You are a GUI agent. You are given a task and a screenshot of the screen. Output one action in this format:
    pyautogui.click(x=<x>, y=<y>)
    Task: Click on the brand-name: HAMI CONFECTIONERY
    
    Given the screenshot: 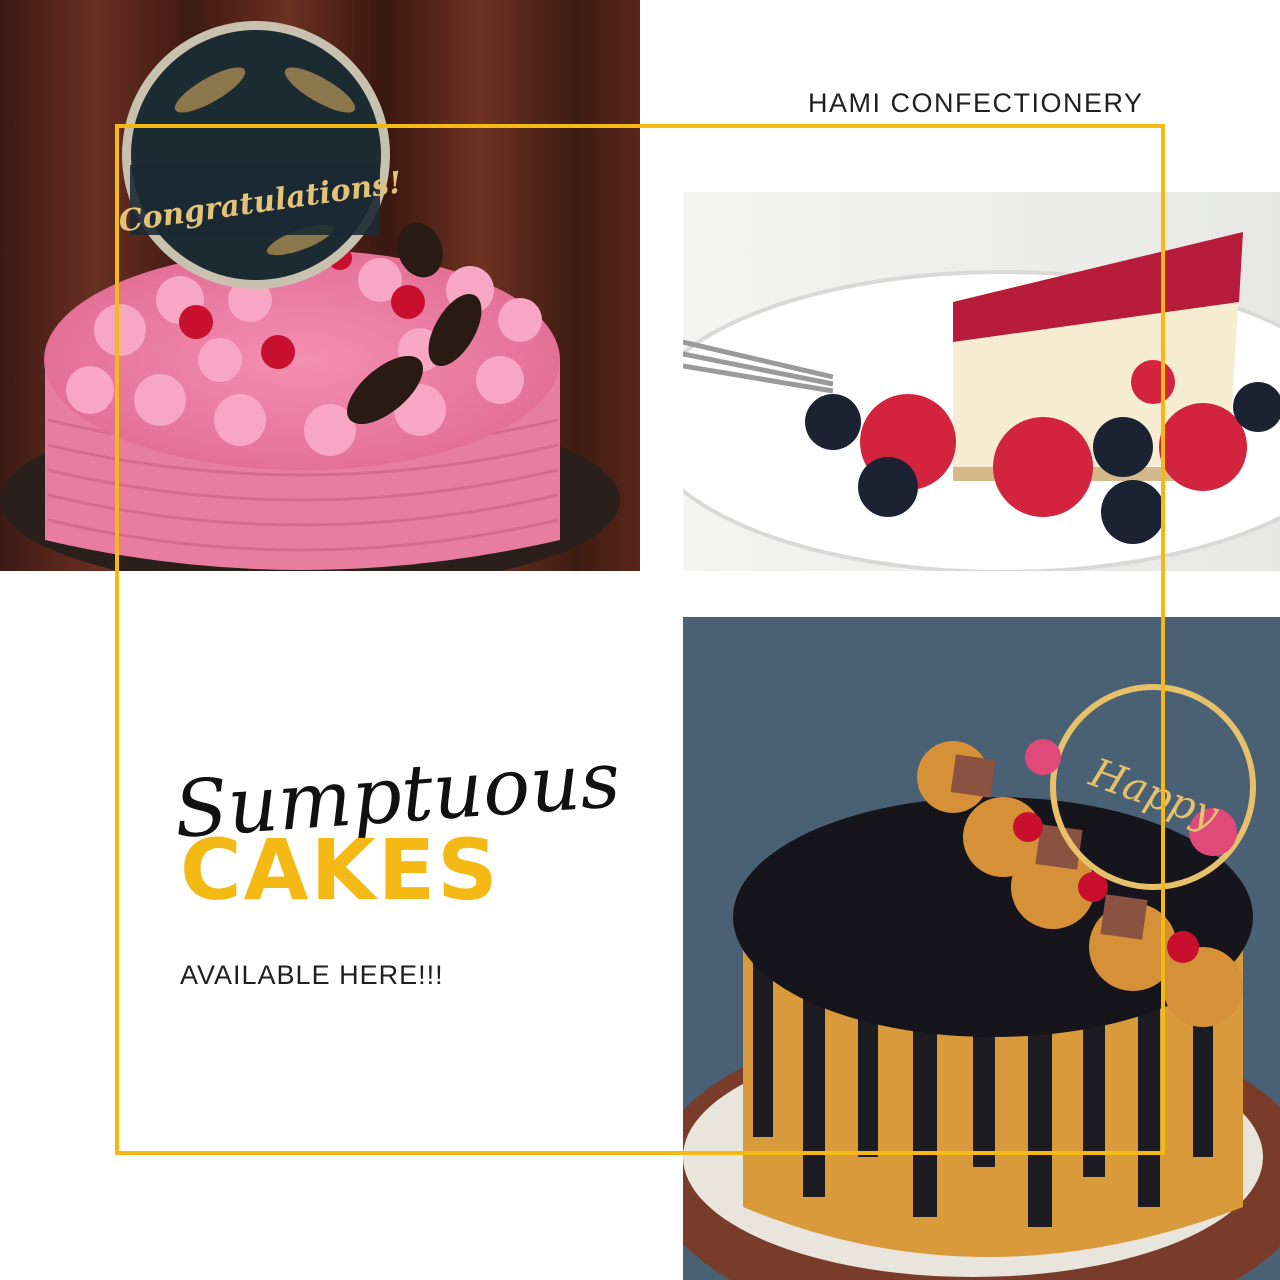 What is the action you would take?
    pyautogui.click(x=976, y=103)
    